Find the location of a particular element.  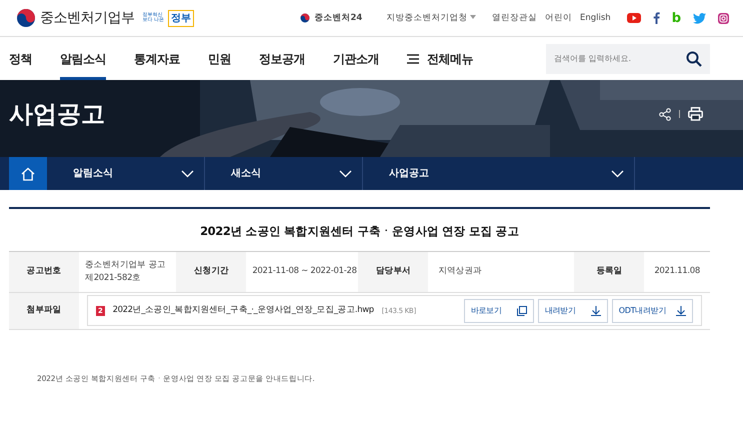

print-icon is located at coordinates (695, 114).